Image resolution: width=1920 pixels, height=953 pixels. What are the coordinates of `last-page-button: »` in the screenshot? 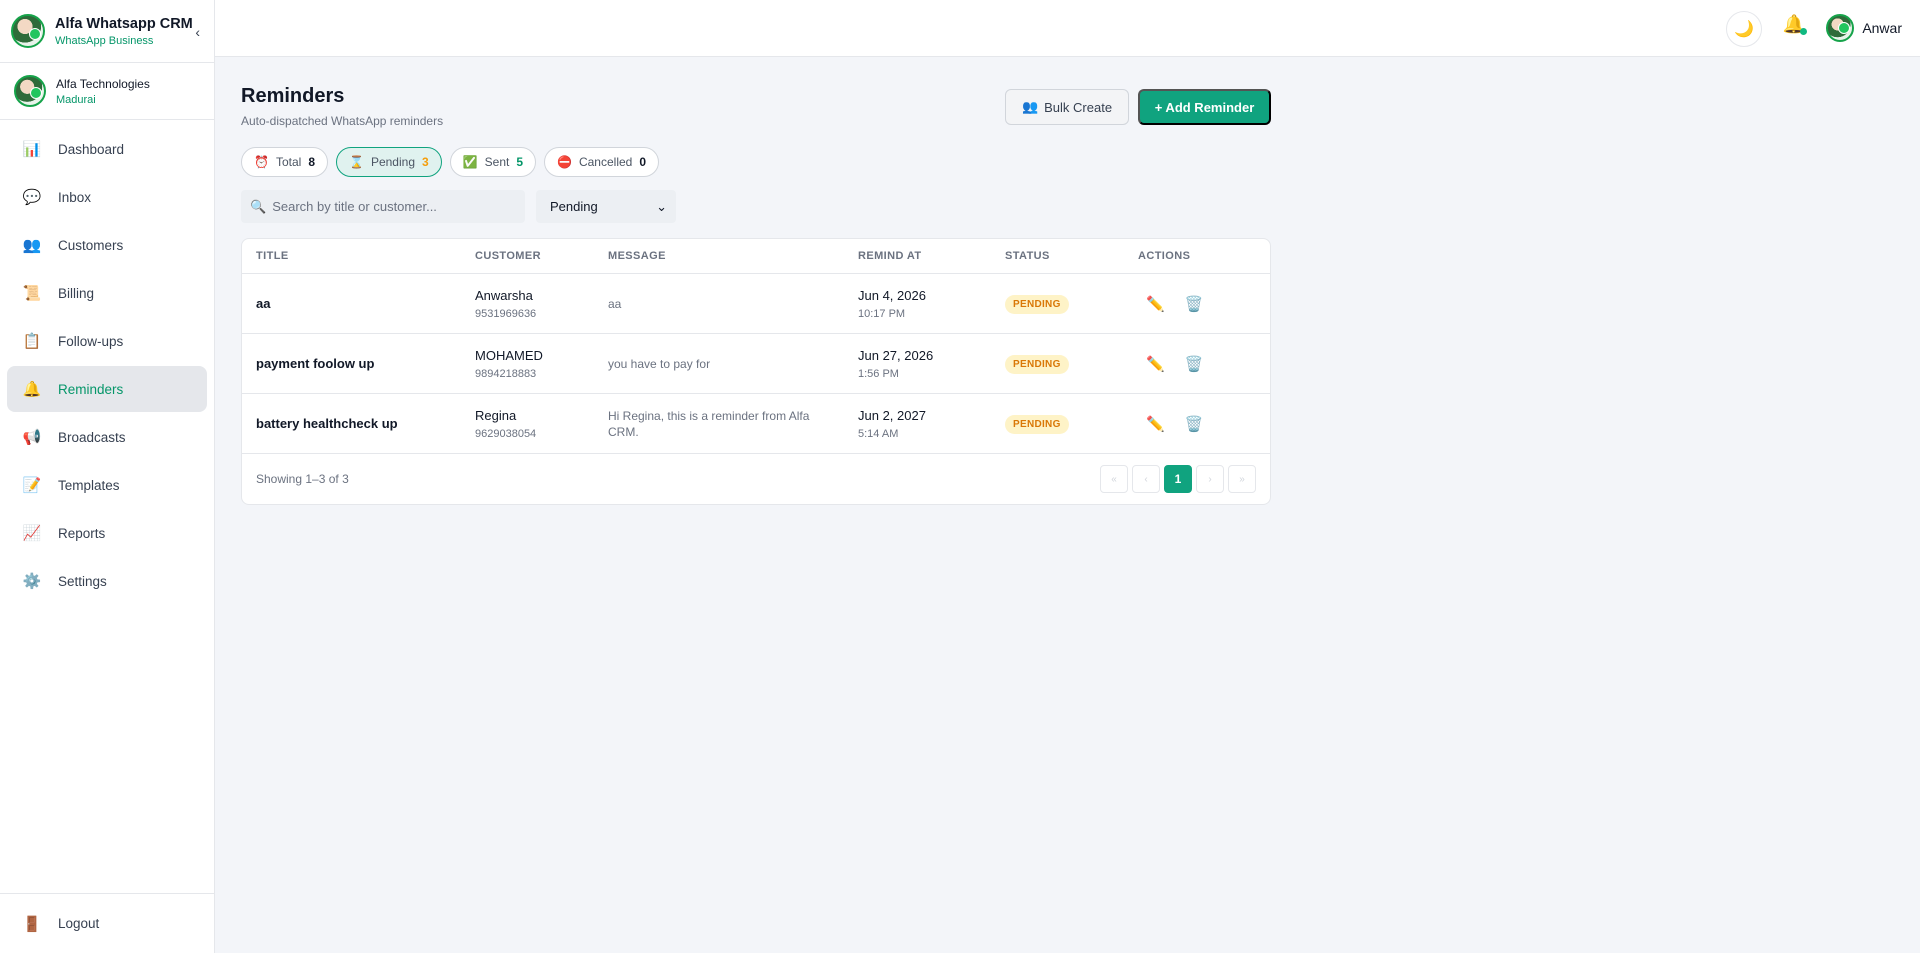 It's located at (1242, 479).